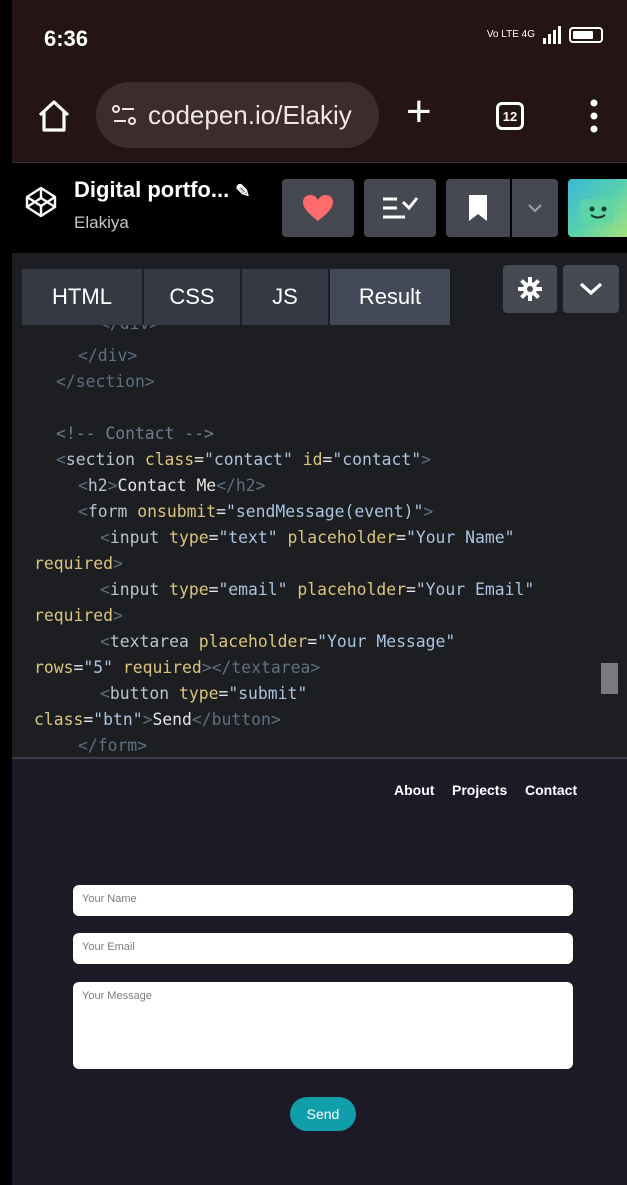 The height and width of the screenshot is (1185, 627). What do you see at coordinates (192, 297) in the screenshot?
I see `tab-css: CSS` at bounding box center [192, 297].